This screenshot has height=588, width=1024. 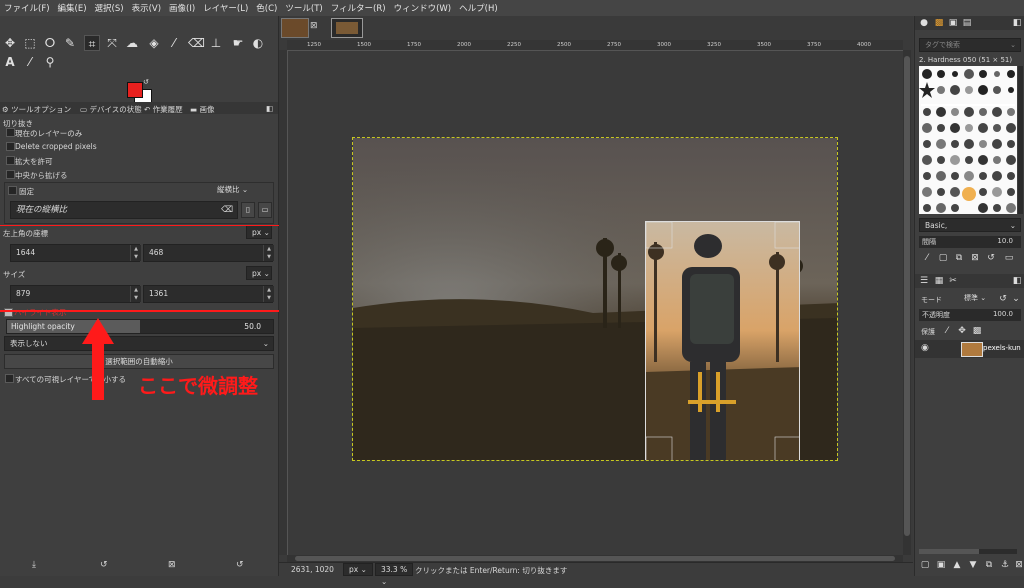 I want to click on unified-transform-tool-icon: ⤧, so click(x=112, y=43).